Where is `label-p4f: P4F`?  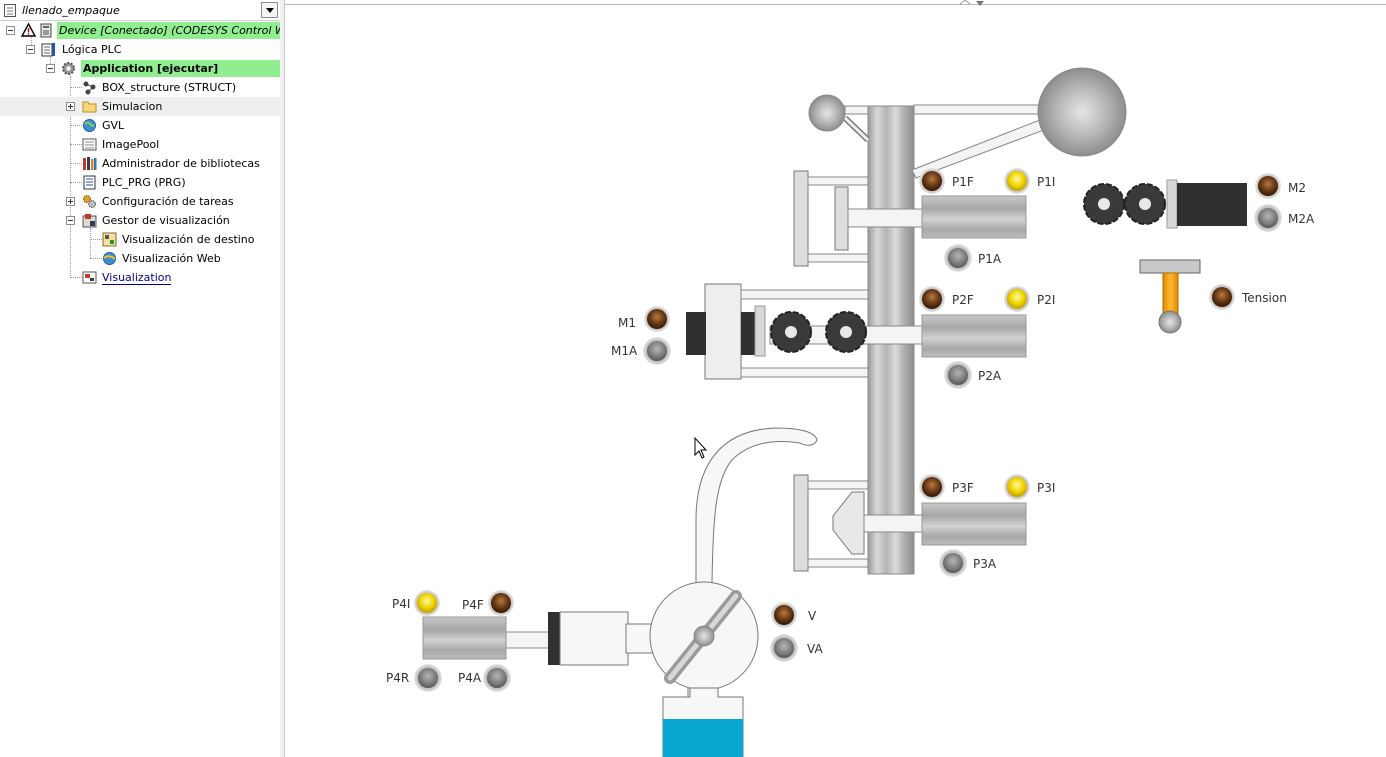
label-p4f: P4F is located at coordinates (473, 605).